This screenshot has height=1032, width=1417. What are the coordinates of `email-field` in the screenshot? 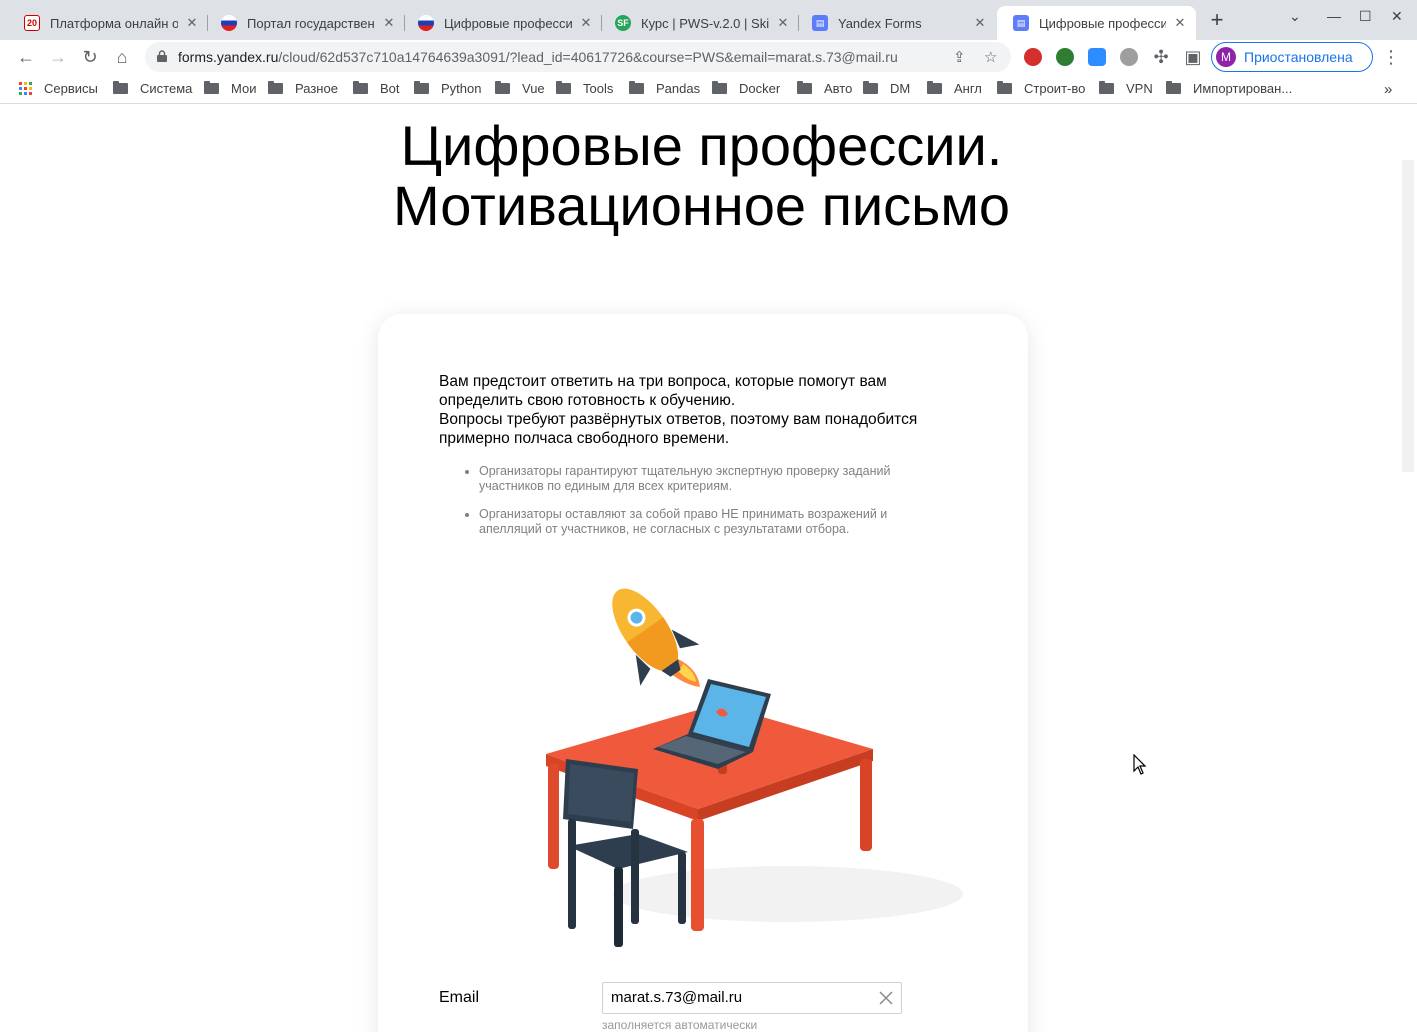 It's located at (752, 998).